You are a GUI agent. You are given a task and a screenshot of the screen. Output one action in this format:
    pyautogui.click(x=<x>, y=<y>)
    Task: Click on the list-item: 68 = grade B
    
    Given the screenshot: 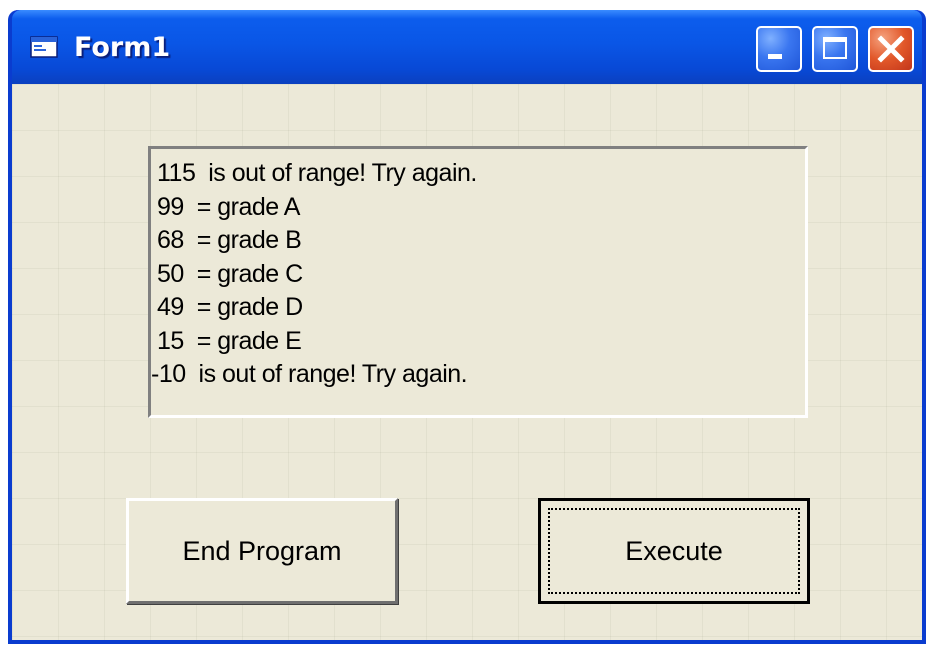 What is the action you would take?
    pyautogui.click(x=481, y=241)
    